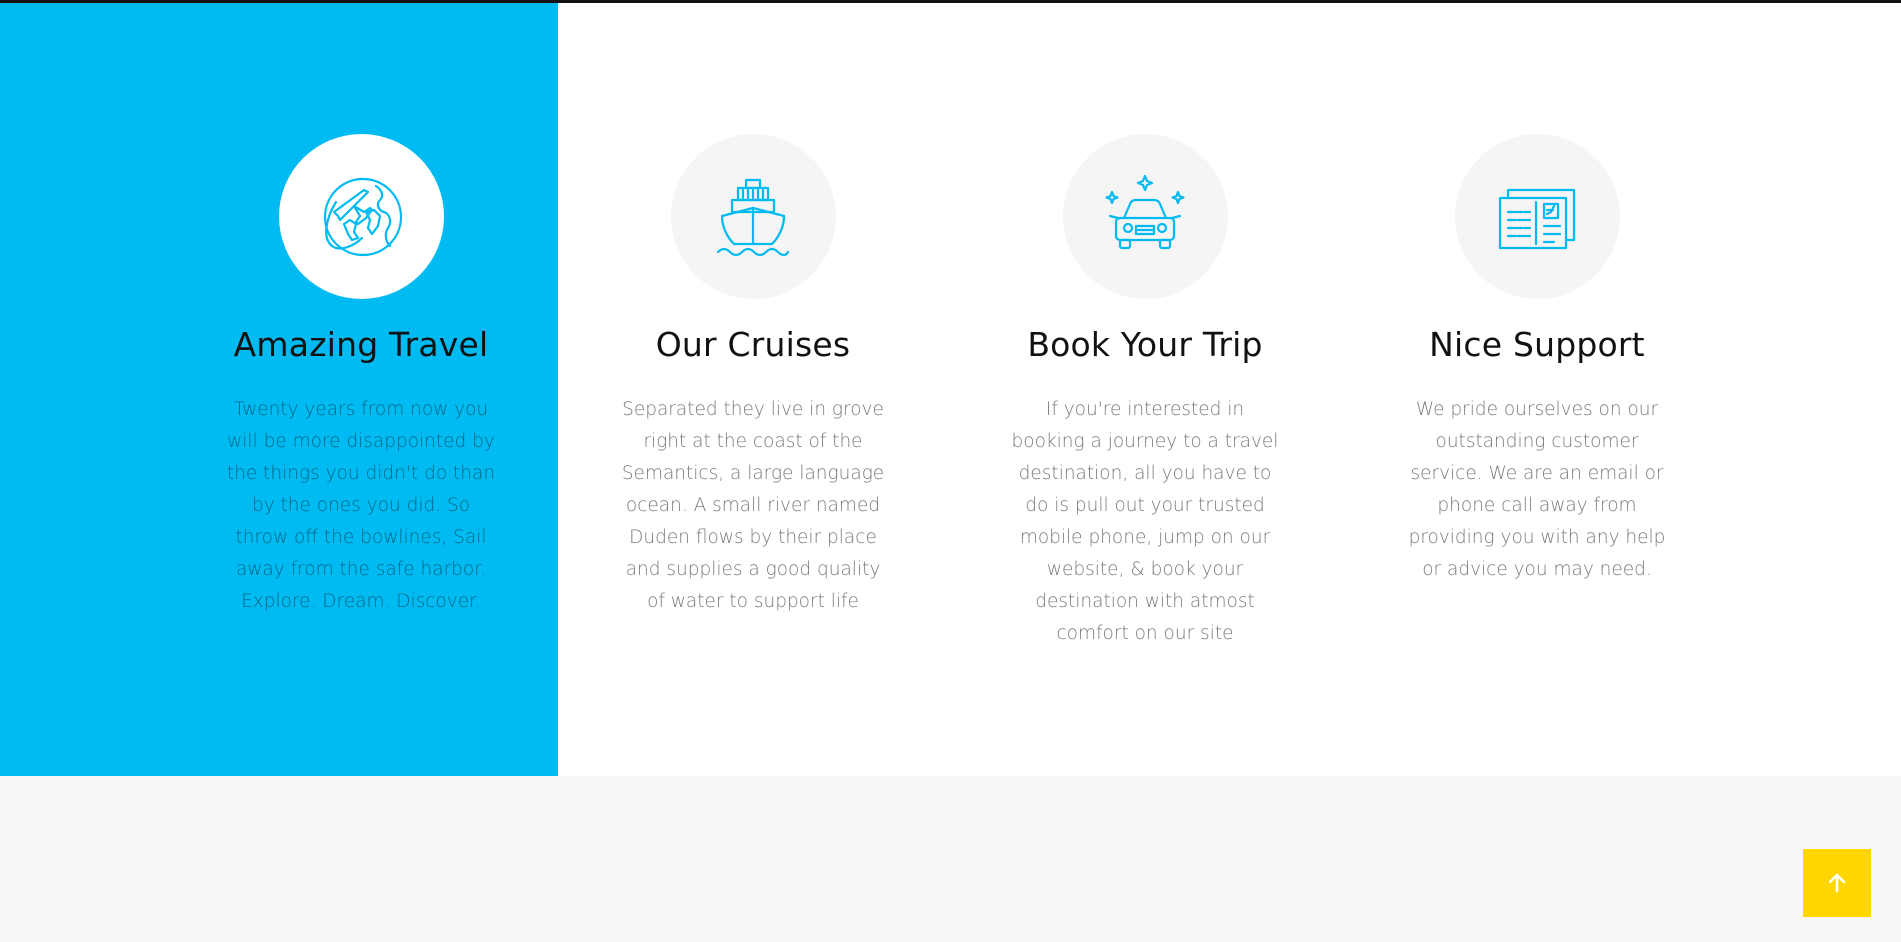 Image resolution: width=1901 pixels, height=942 pixels. Describe the element at coordinates (1145, 211) in the screenshot. I see `car-icon` at that location.